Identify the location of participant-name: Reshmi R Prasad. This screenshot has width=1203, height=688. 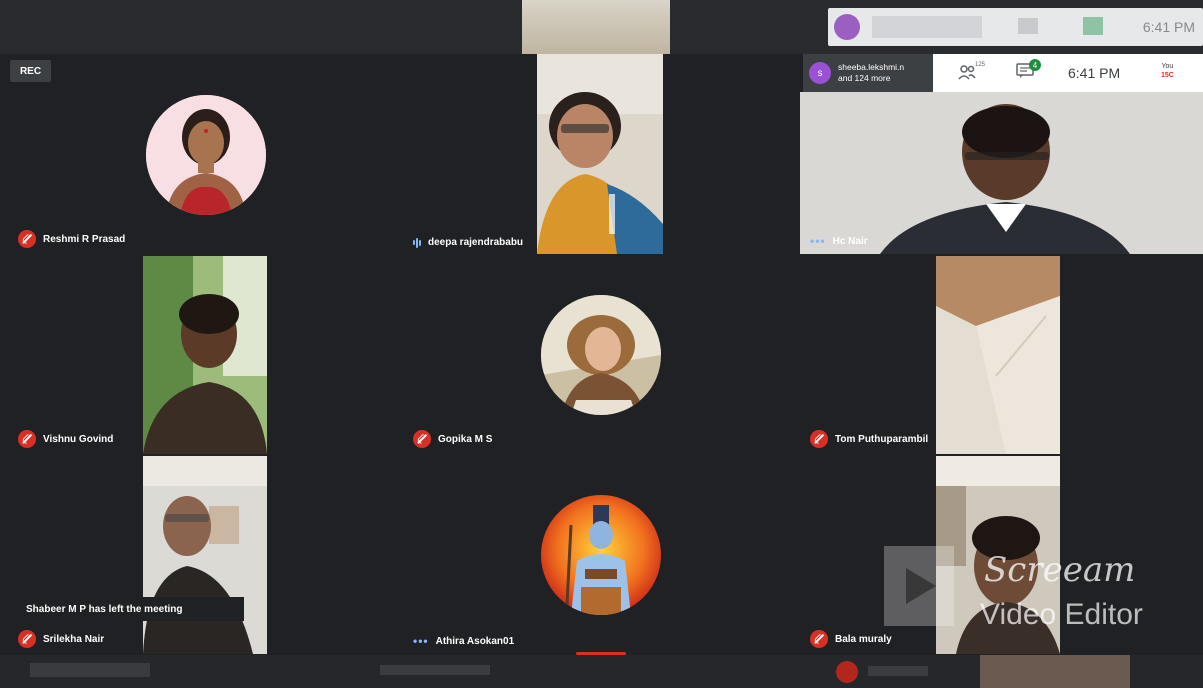
(84, 239).